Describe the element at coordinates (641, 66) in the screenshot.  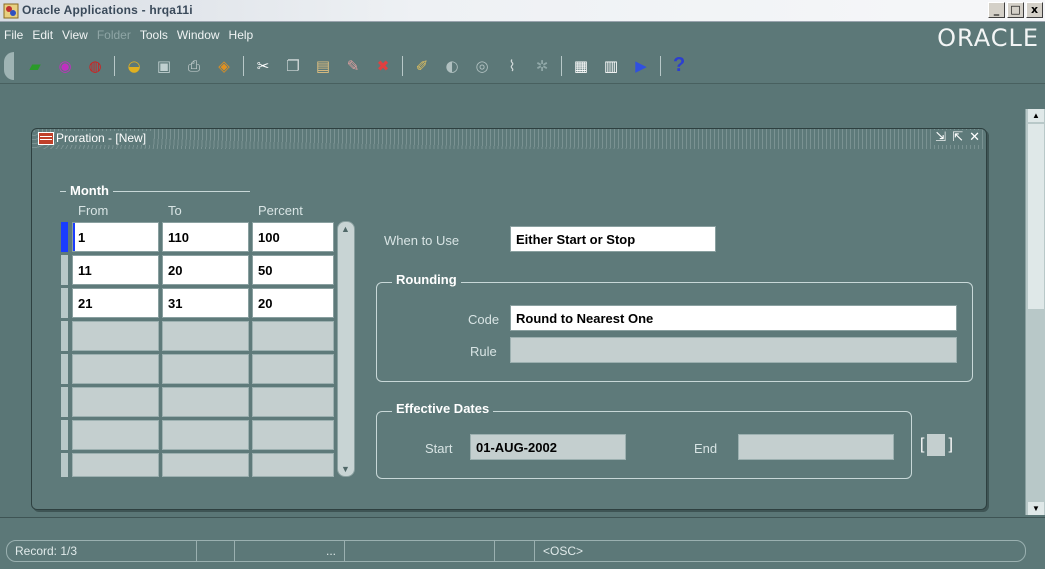
I see `export-icon: ▶` at that location.